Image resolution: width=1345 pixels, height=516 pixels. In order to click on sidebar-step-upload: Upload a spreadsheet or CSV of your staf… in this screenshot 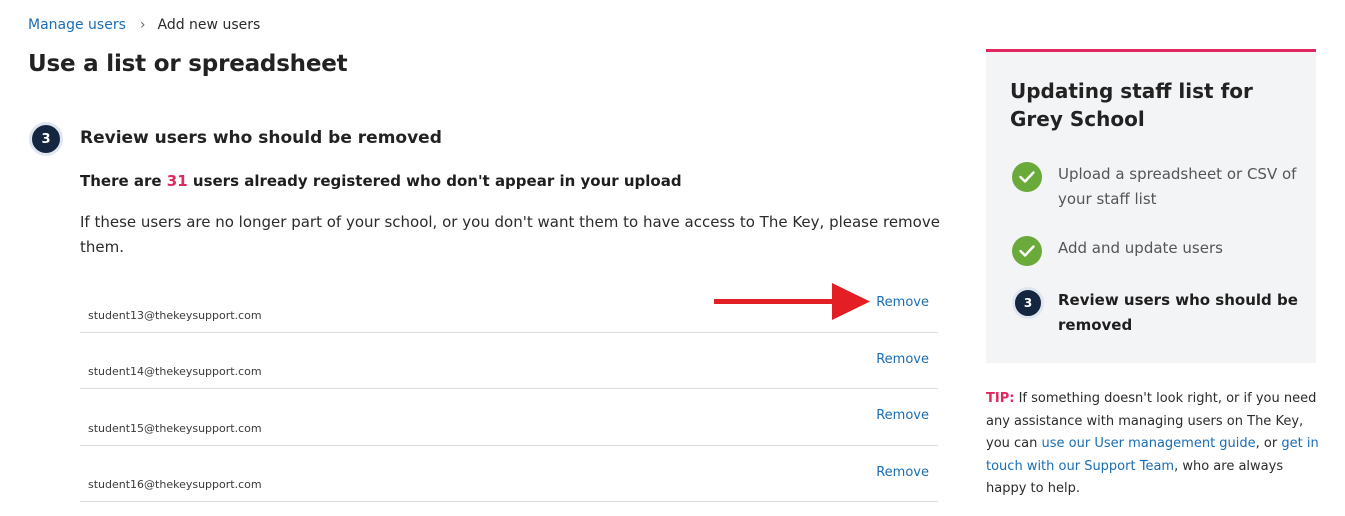, I will do `click(1157, 187)`.